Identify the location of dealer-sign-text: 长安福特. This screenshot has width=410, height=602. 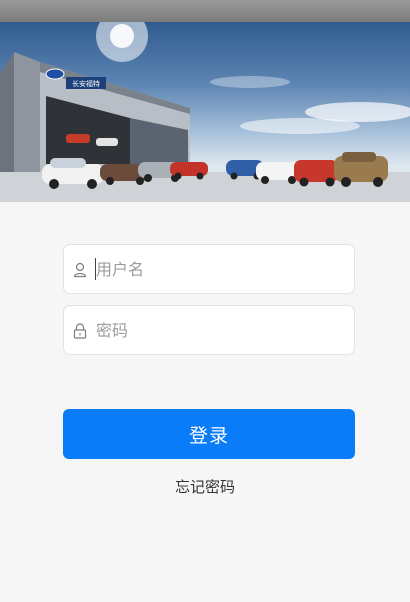
(86, 83).